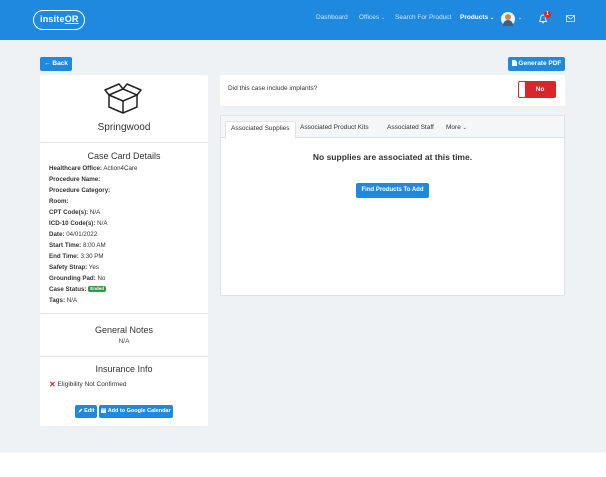  What do you see at coordinates (547, 14) in the screenshot?
I see `notification-badge: 1` at bounding box center [547, 14].